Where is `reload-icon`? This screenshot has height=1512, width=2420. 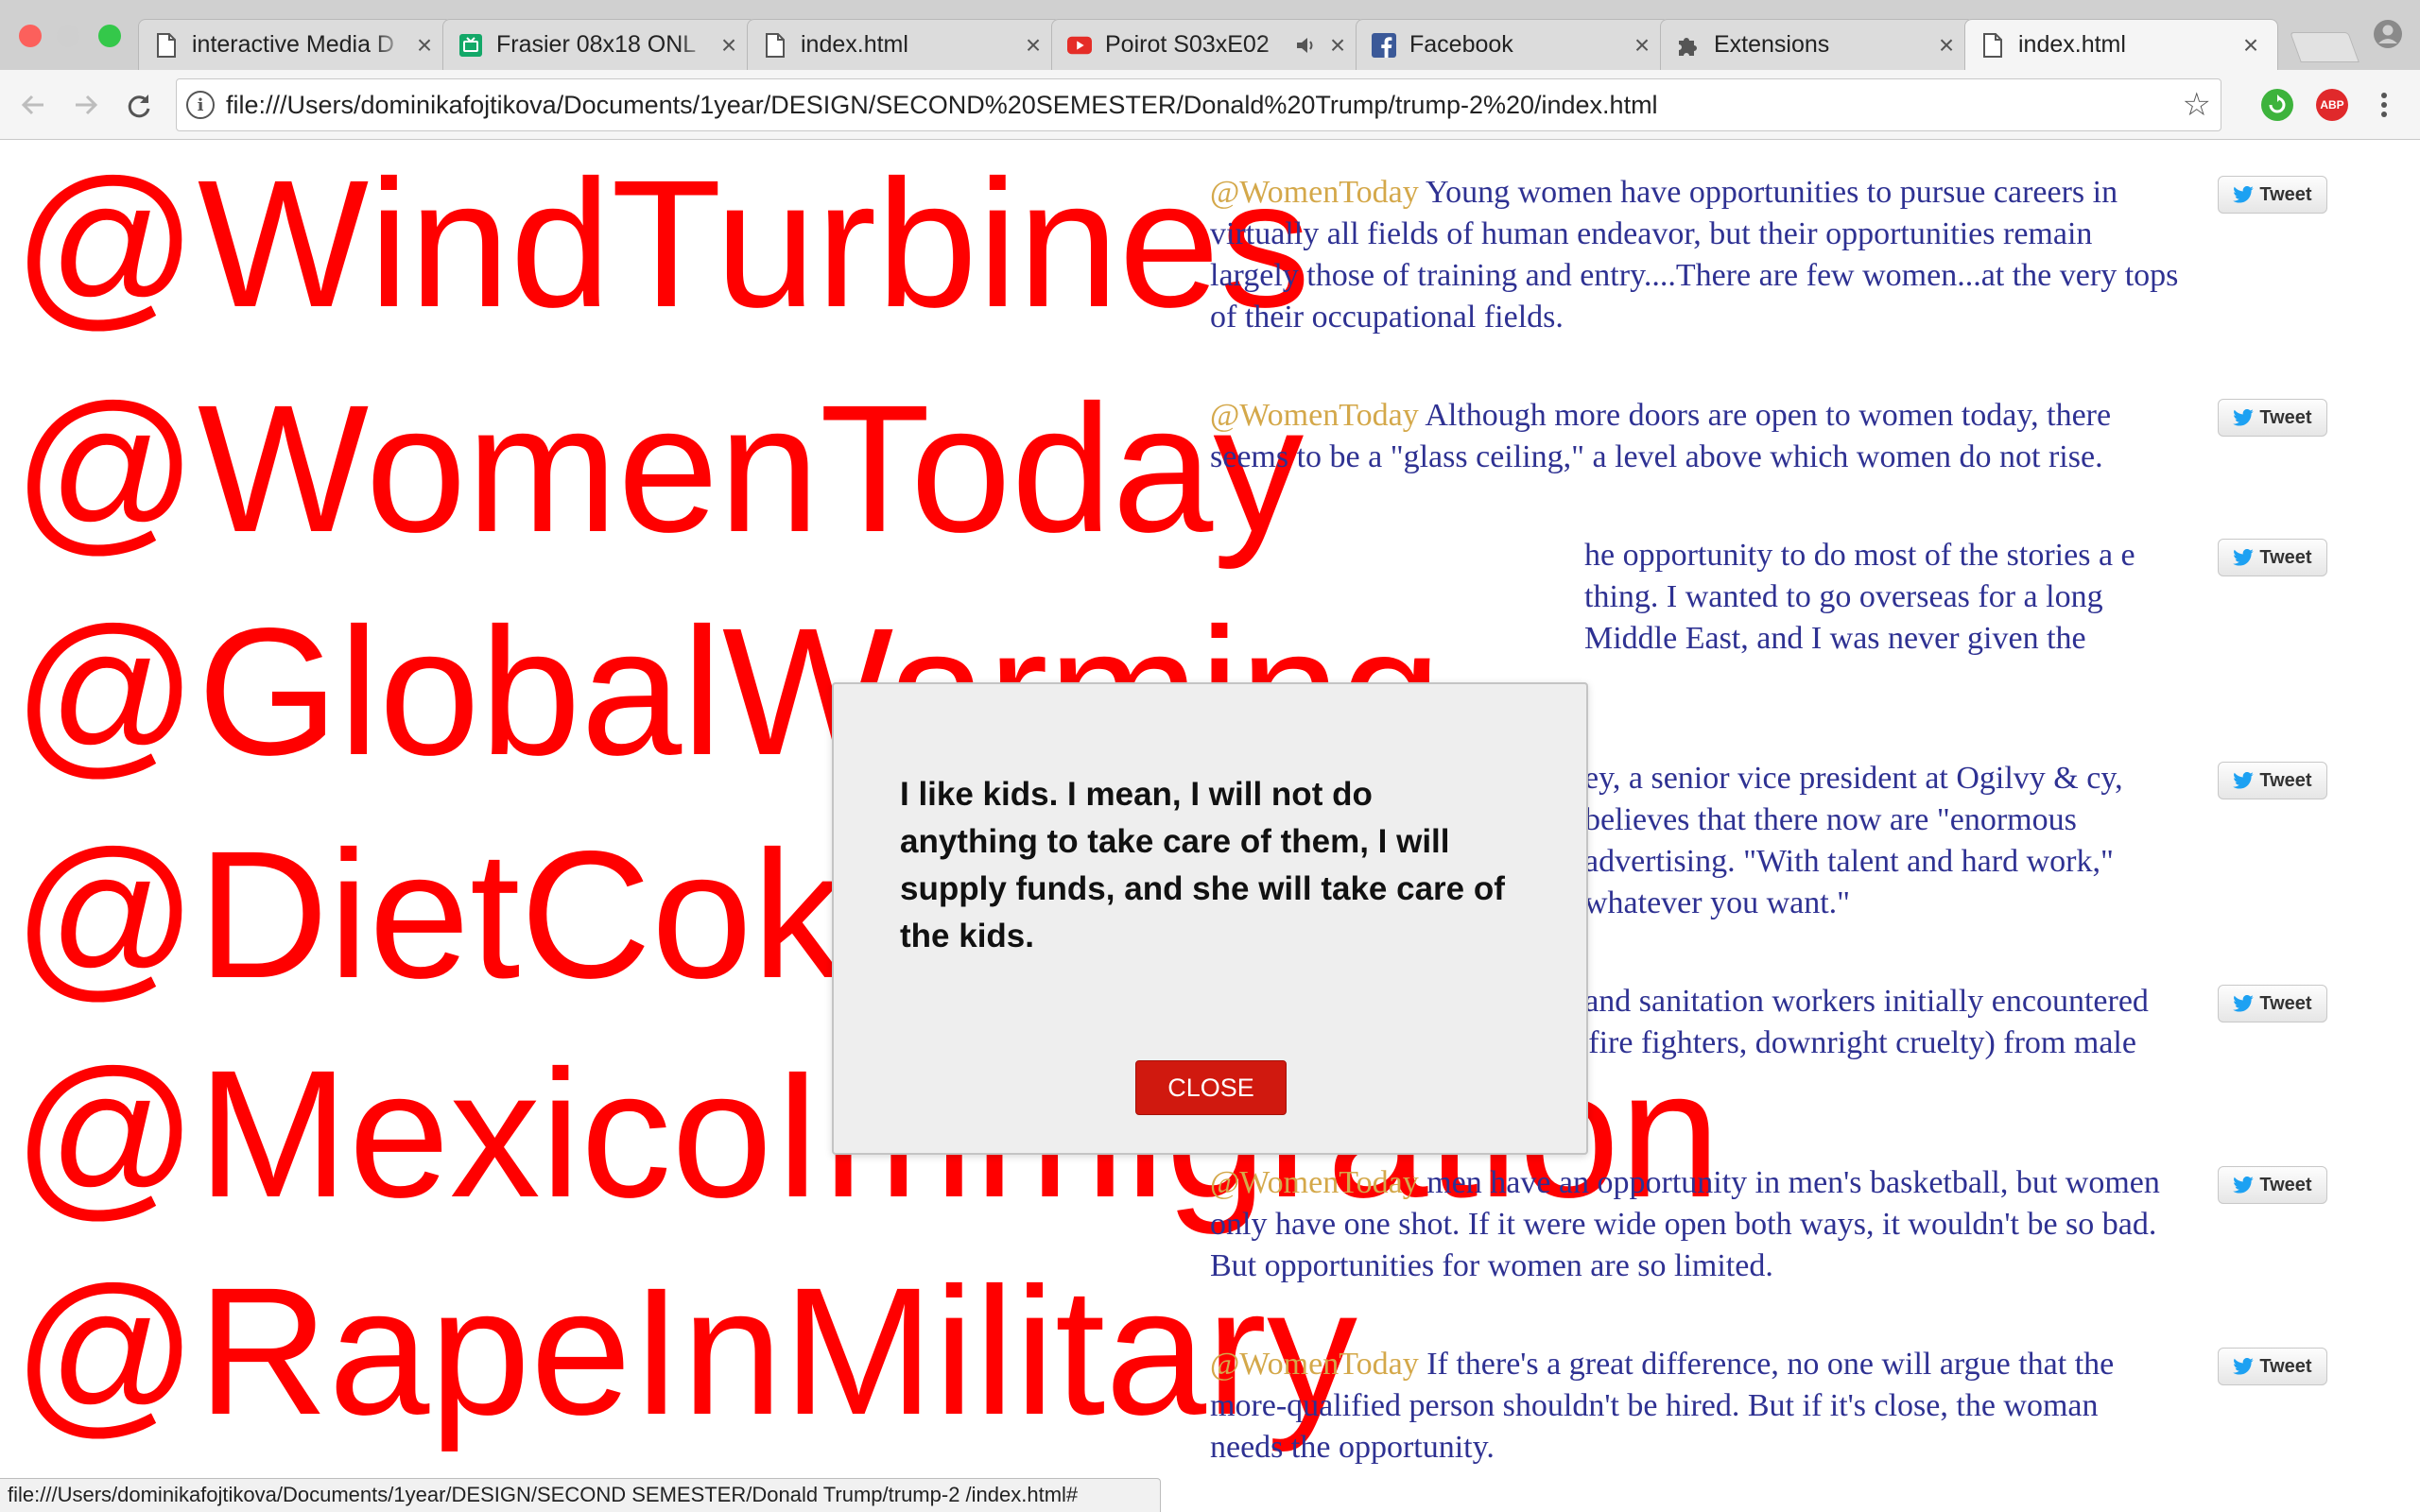 reload-icon is located at coordinates (139, 106).